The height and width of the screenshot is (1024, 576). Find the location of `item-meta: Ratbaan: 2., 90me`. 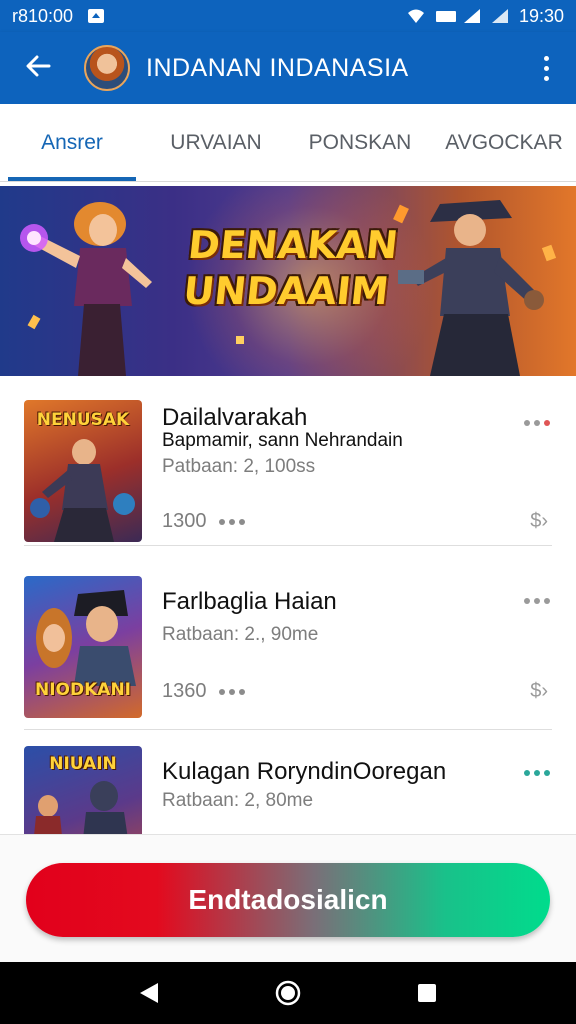

item-meta: Ratbaan: 2., 90me is located at coordinates (240, 634).